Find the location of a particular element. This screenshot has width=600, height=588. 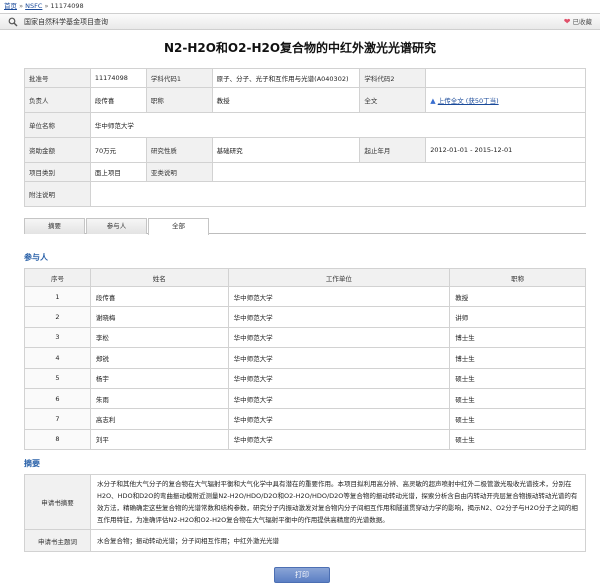

table-row: 6 朱雨 华中师范大学 硕士生 is located at coordinates (305, 398).